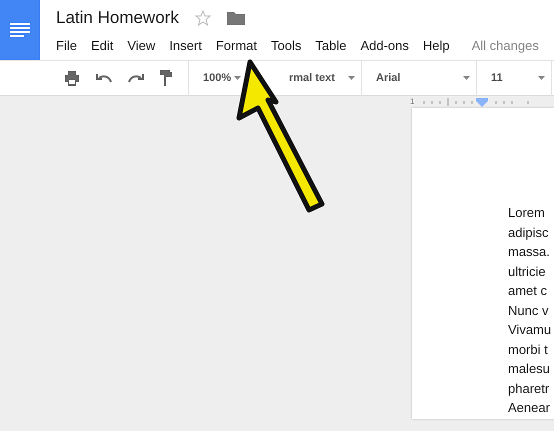 This screenshot has width=554, height=431. What do you see at coordinates (528, 349) in the screenshot?
I see `document-text-line: morbi t` at bounding box center [528, 349].